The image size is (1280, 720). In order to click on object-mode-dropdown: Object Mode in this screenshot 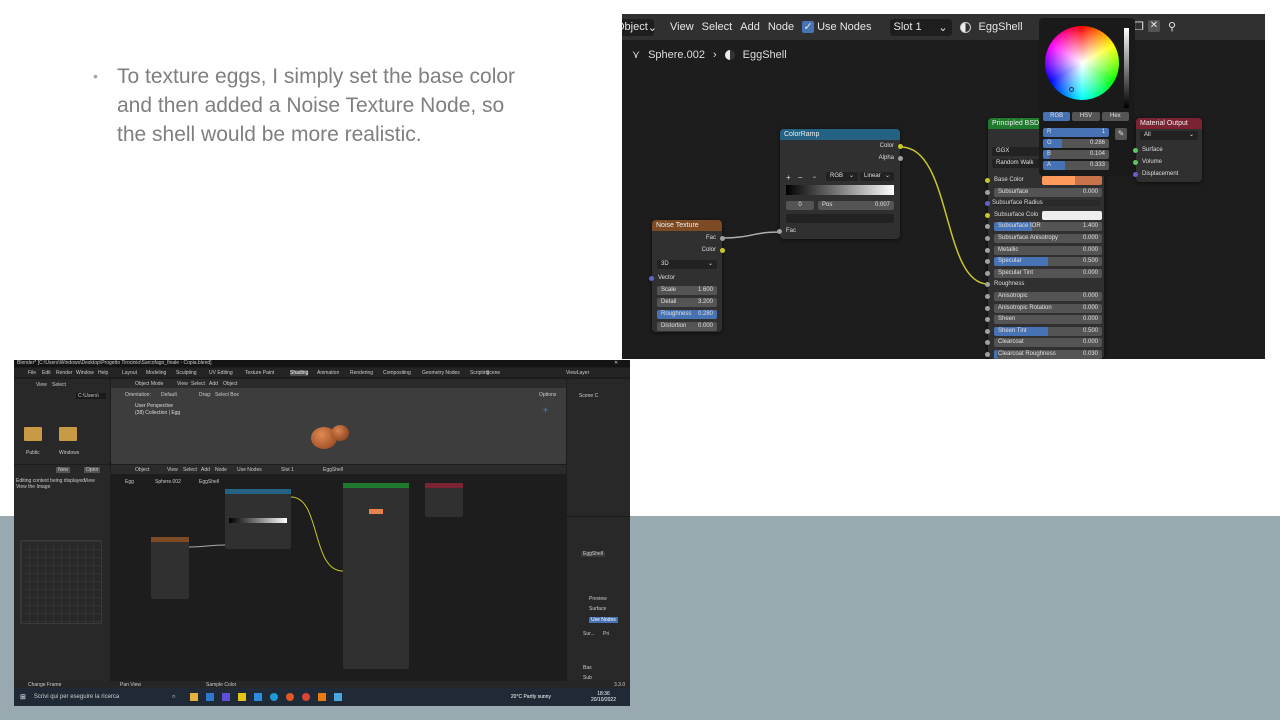, I will do `click(149, 384)`.